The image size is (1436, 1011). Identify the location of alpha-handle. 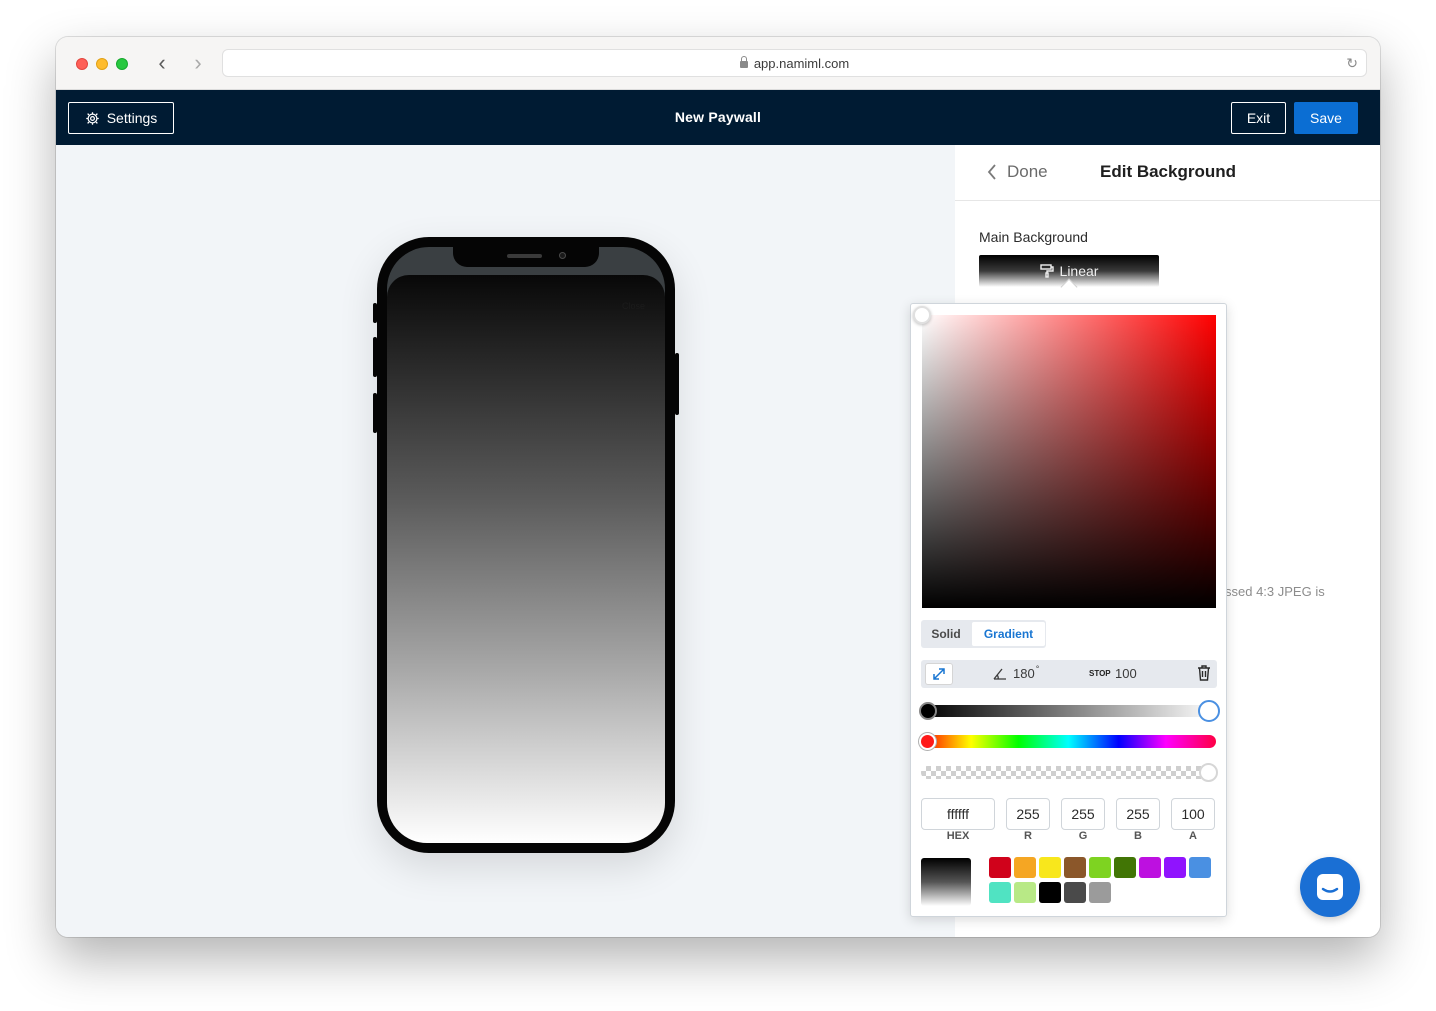
(1208, 772).